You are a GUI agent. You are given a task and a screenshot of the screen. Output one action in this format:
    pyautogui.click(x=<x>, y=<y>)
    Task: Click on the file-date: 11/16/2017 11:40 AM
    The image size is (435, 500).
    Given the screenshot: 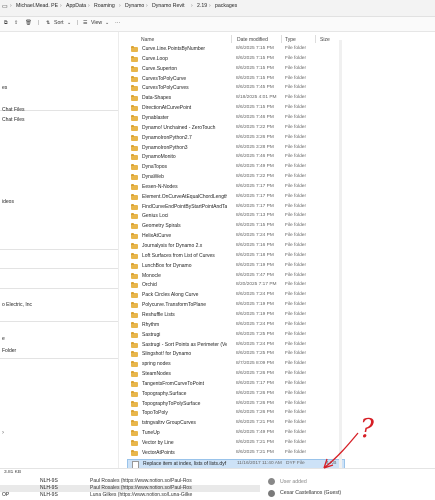 What is the action you would take?
    pyautogui.click(x=259, y=463)
    